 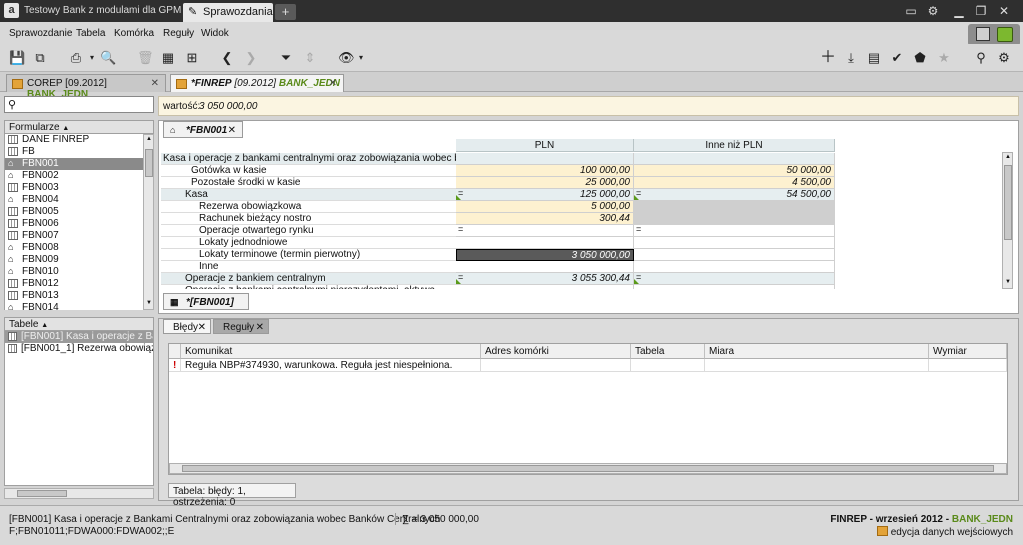 What do you see at coordinates (286, 58) in the screenshot?
I see `filter-icon: ⏷` at bounding box center [286, 58].